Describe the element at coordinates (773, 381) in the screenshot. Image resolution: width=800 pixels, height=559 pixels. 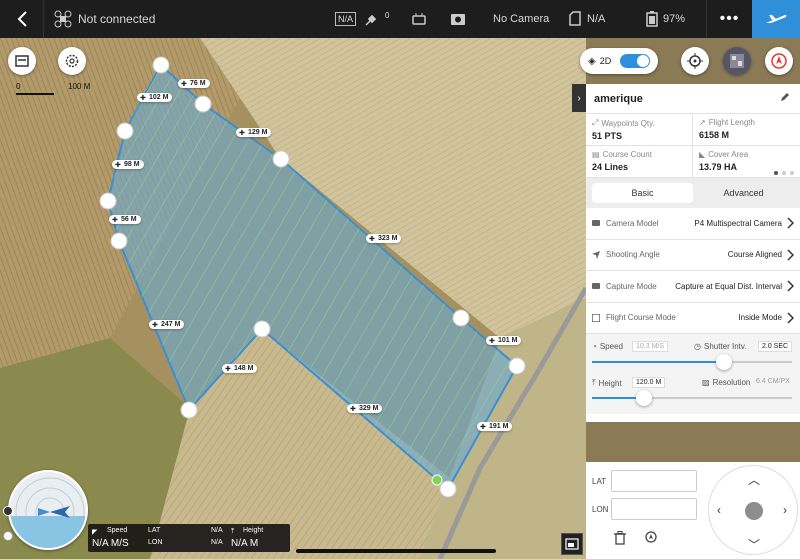
I see `resolution-value: 6.4 CM/PX` at that location.